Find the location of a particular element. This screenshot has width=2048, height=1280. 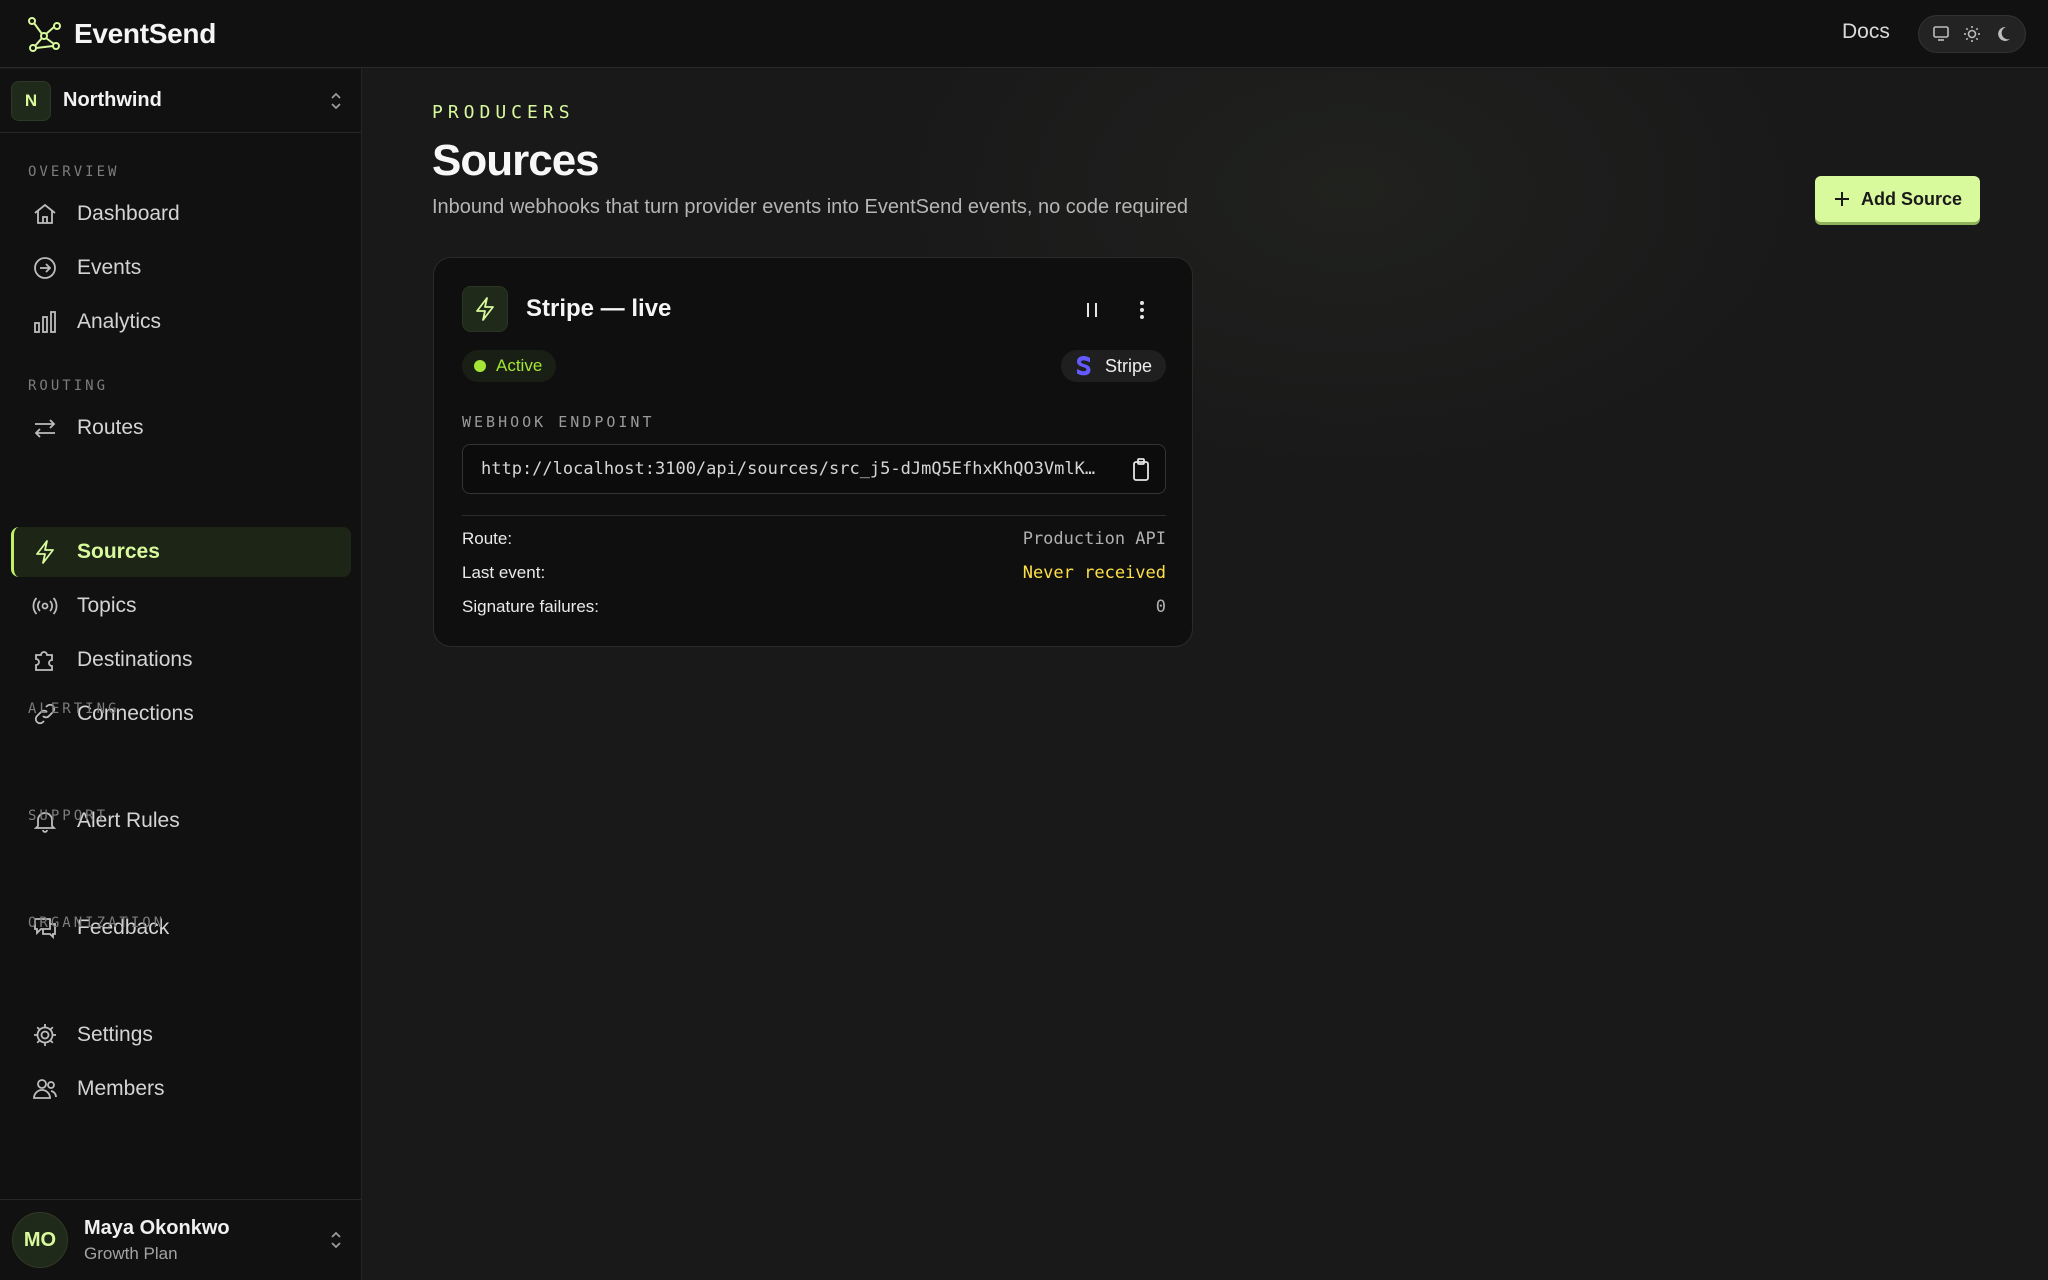

sidebar-item-label: Routes is located at coordinates (110, 427).